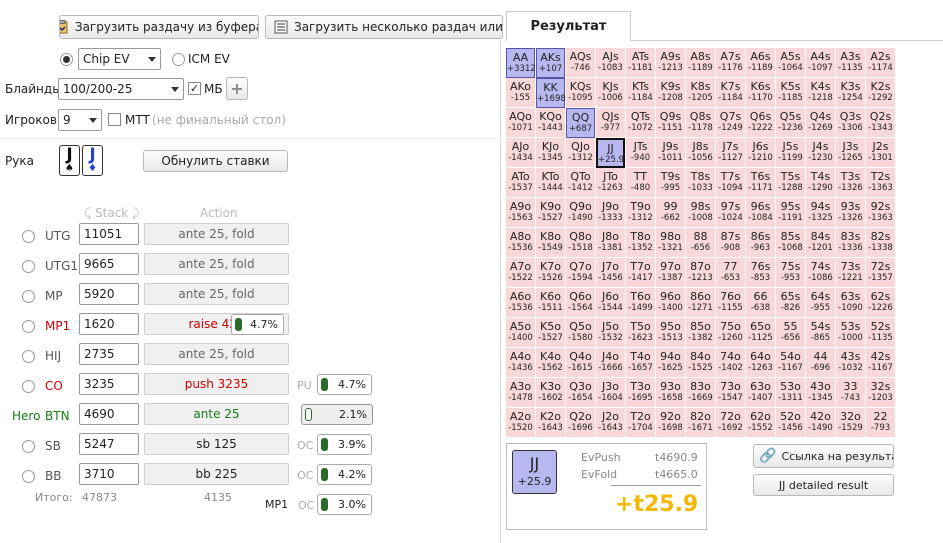 This screenshot has width=943, height=543. What do you see at coordinates (580, 363) in the screenshot?
I see `hand-cell: Q4o -1615` at bounding box center [580, 363].